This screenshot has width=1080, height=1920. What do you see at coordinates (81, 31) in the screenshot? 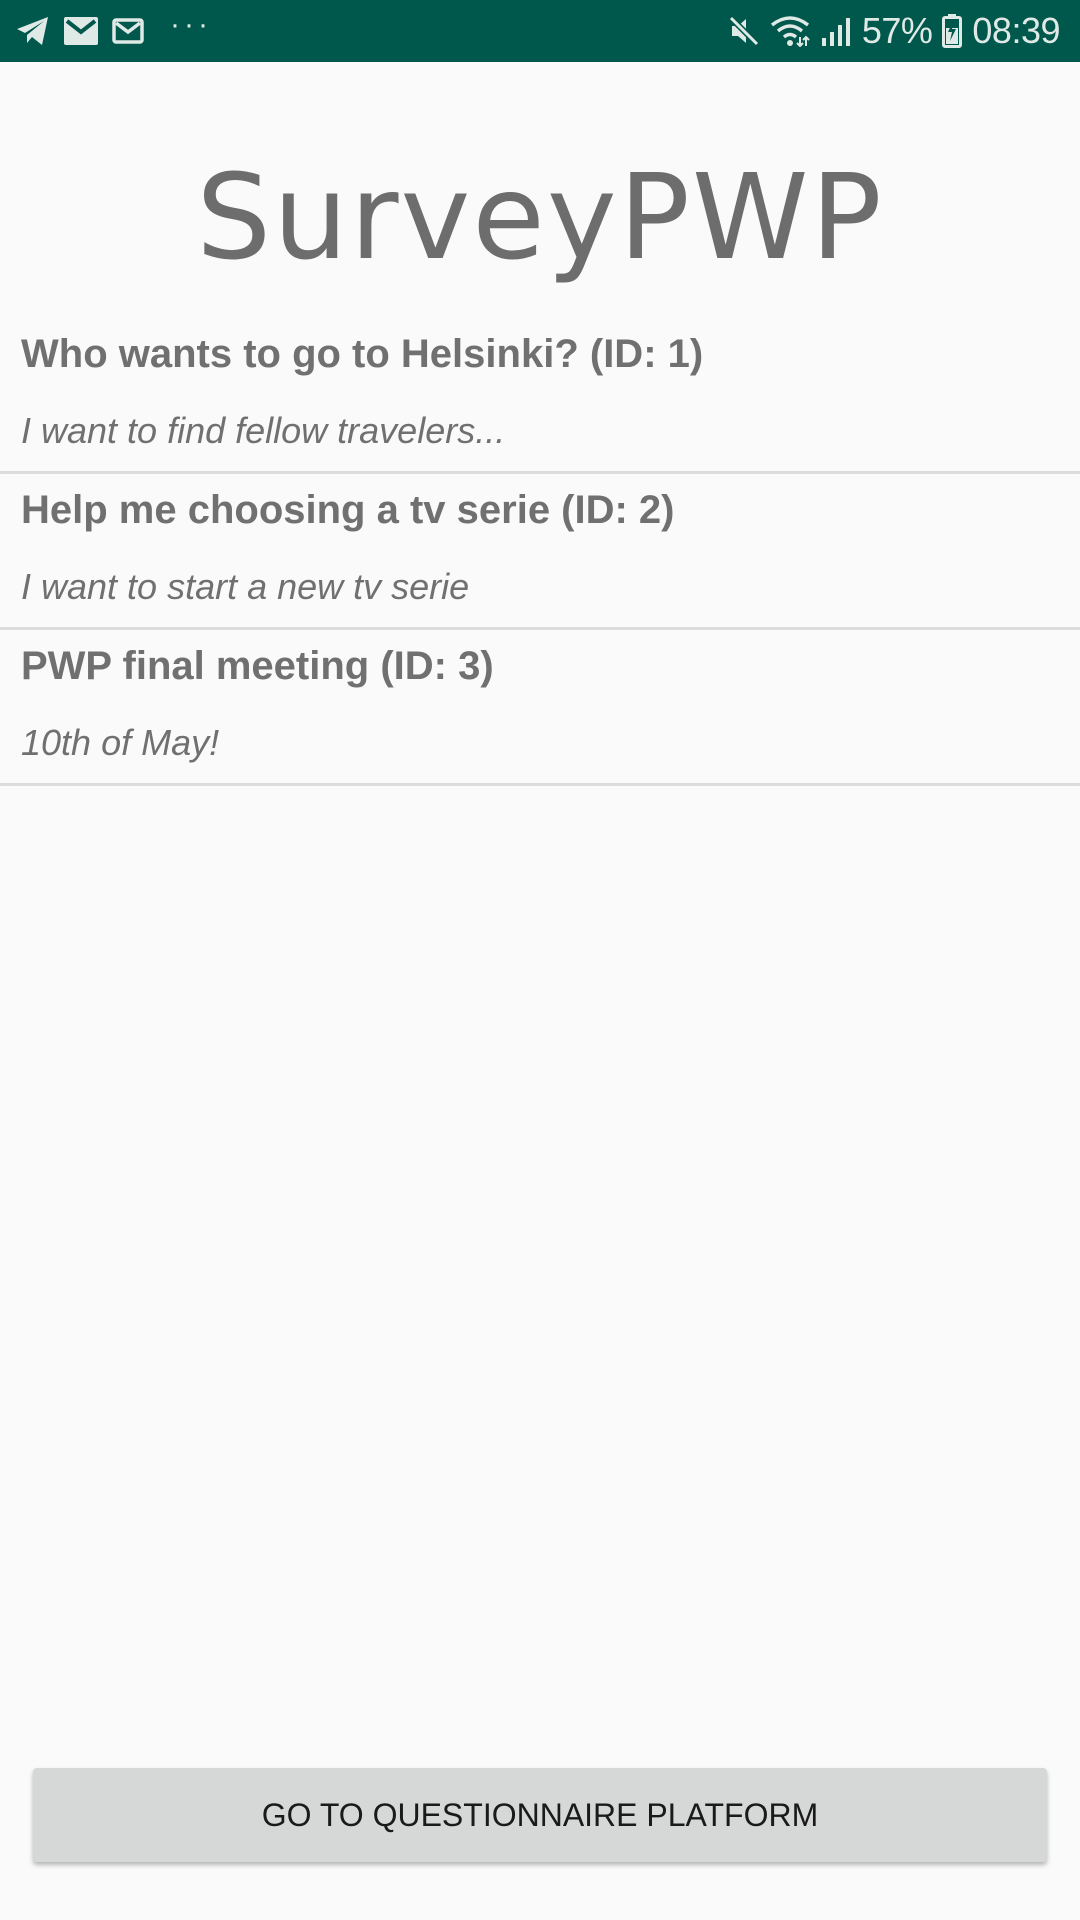
I see `gmail-icon` at bounding box center [81, 31].